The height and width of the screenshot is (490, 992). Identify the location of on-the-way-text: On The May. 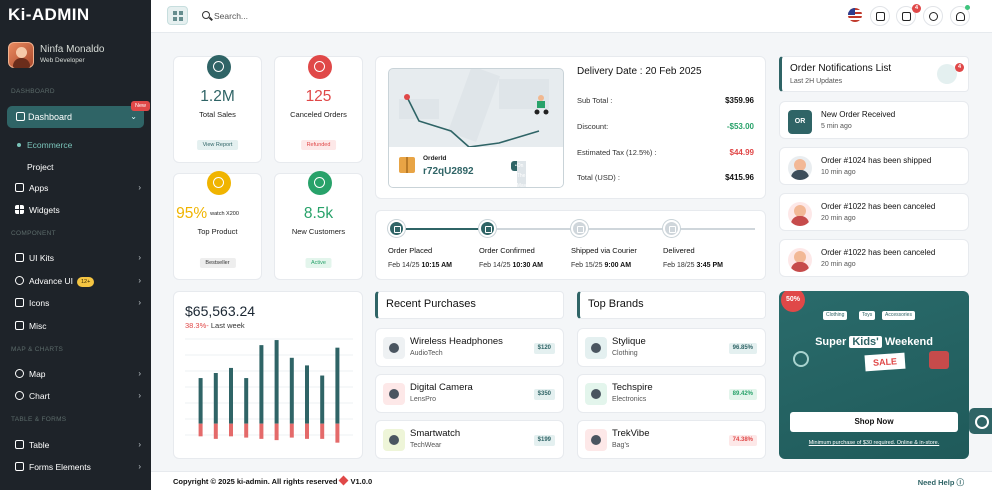
(521, 174).